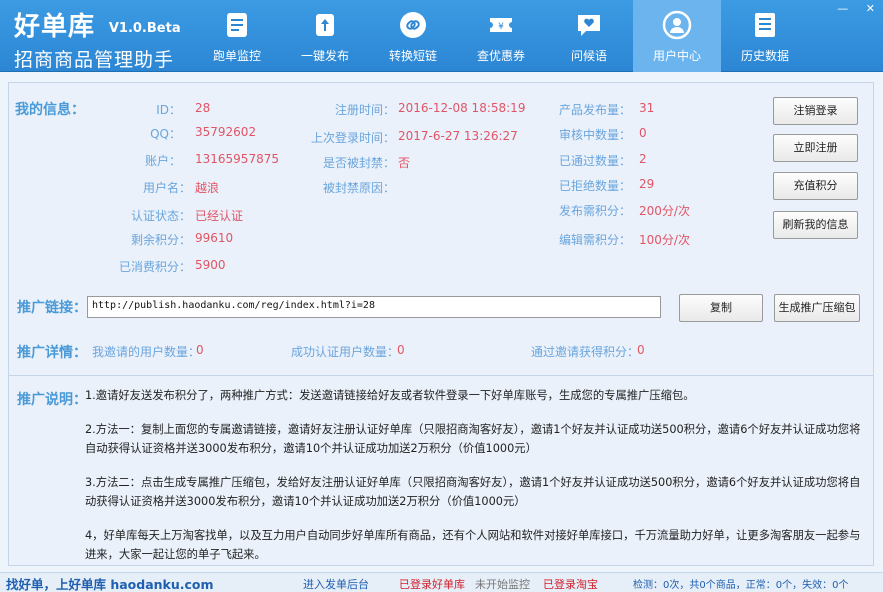 This screenshot has width=883, height=592. What do you see at coordinates (589, 25) in the screenshot?
I see `chat-heart-icon` at bounding box center [589, 25].